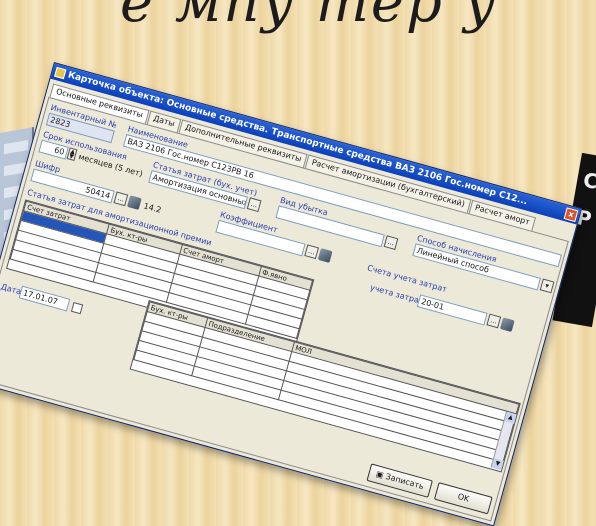  I want to click on close-icon: x, so click(571, 215).